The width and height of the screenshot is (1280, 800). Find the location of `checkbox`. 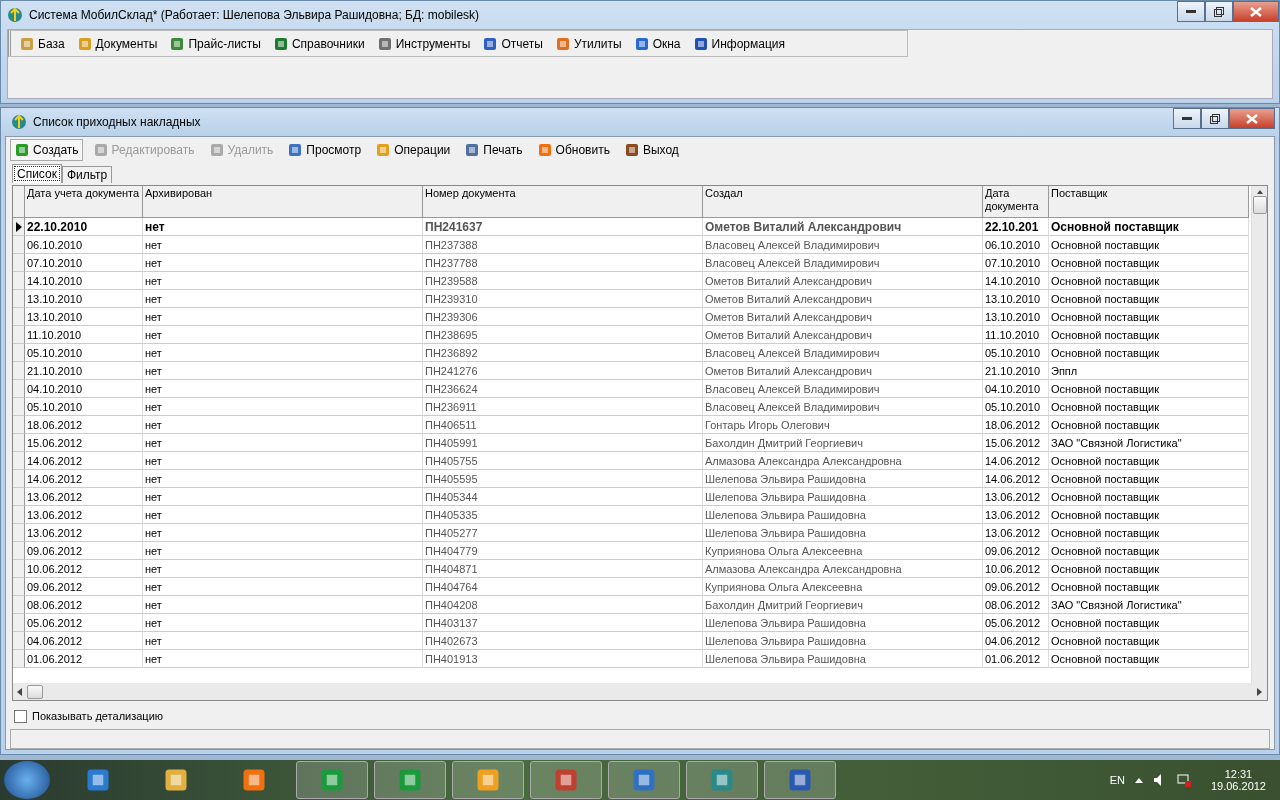

checkbox is located at coordinates (20, 716).